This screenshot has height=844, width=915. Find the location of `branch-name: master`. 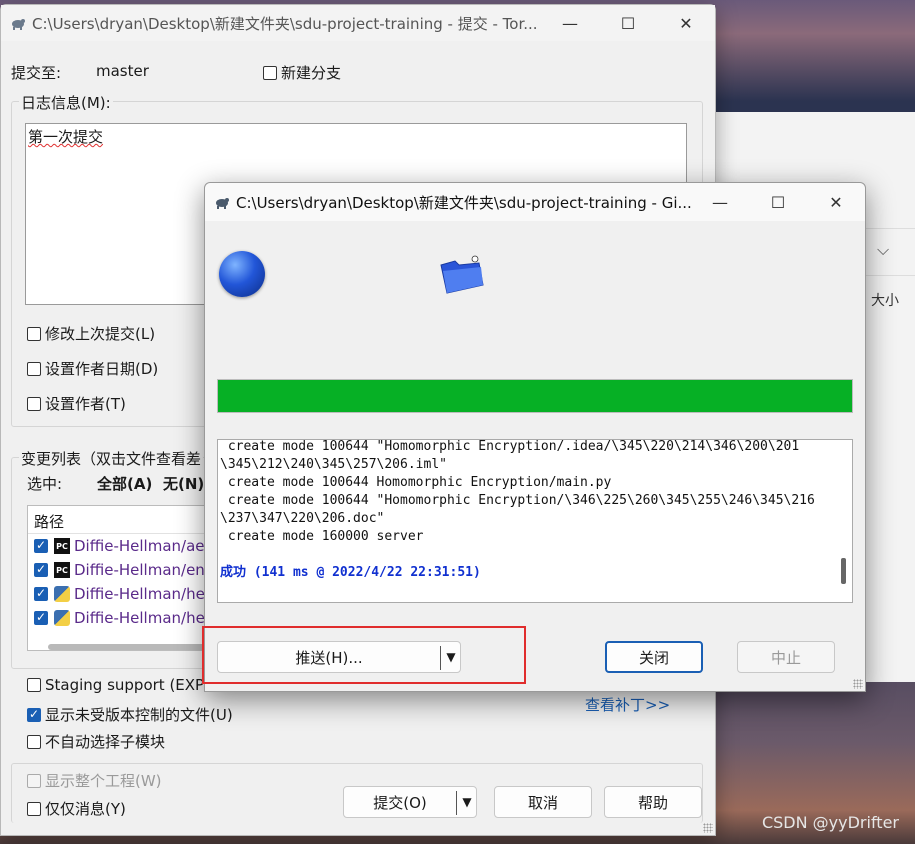

branch-name: master is located at coordinates (122, 71).